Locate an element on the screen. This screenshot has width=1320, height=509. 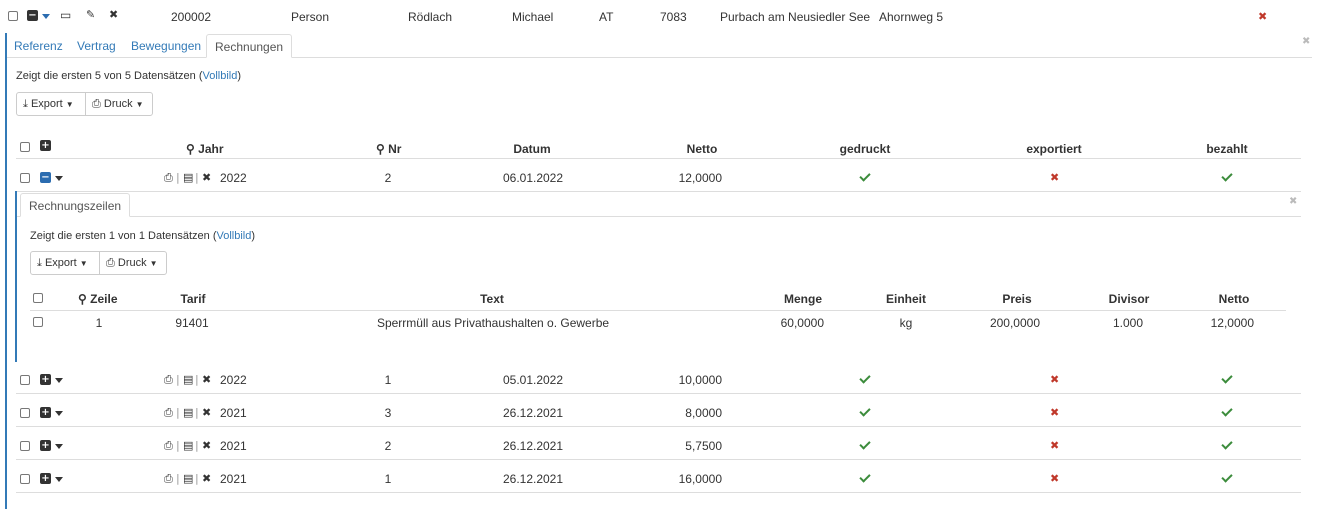
col-lines-netto: Netto is located at coordinates (1234, 299).